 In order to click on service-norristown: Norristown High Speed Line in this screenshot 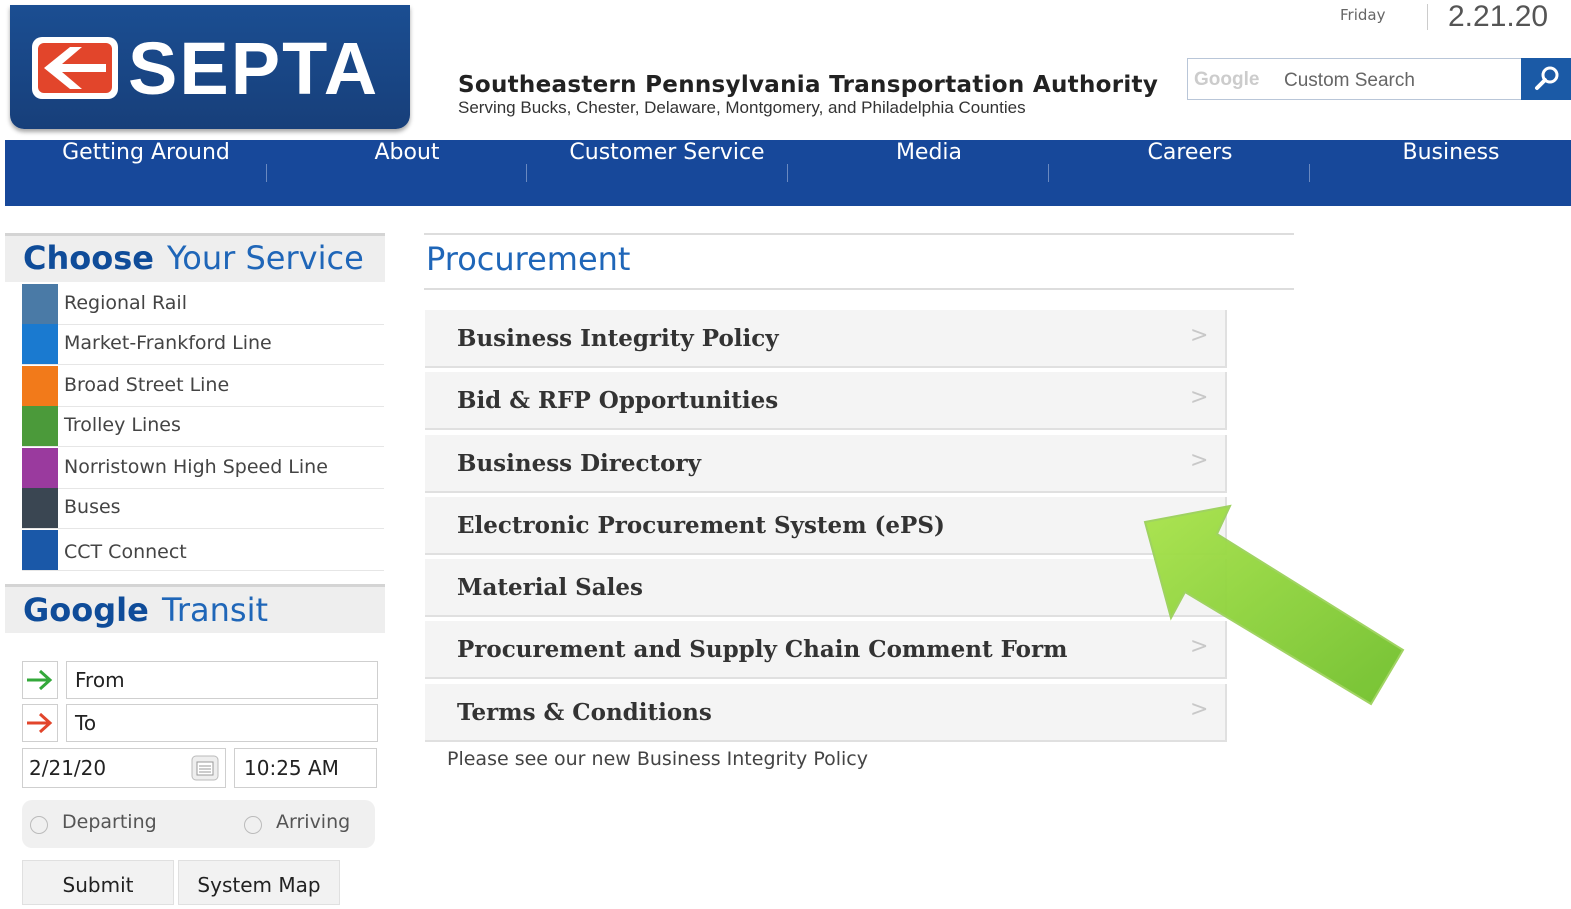, I will do `click(203, 468)`.